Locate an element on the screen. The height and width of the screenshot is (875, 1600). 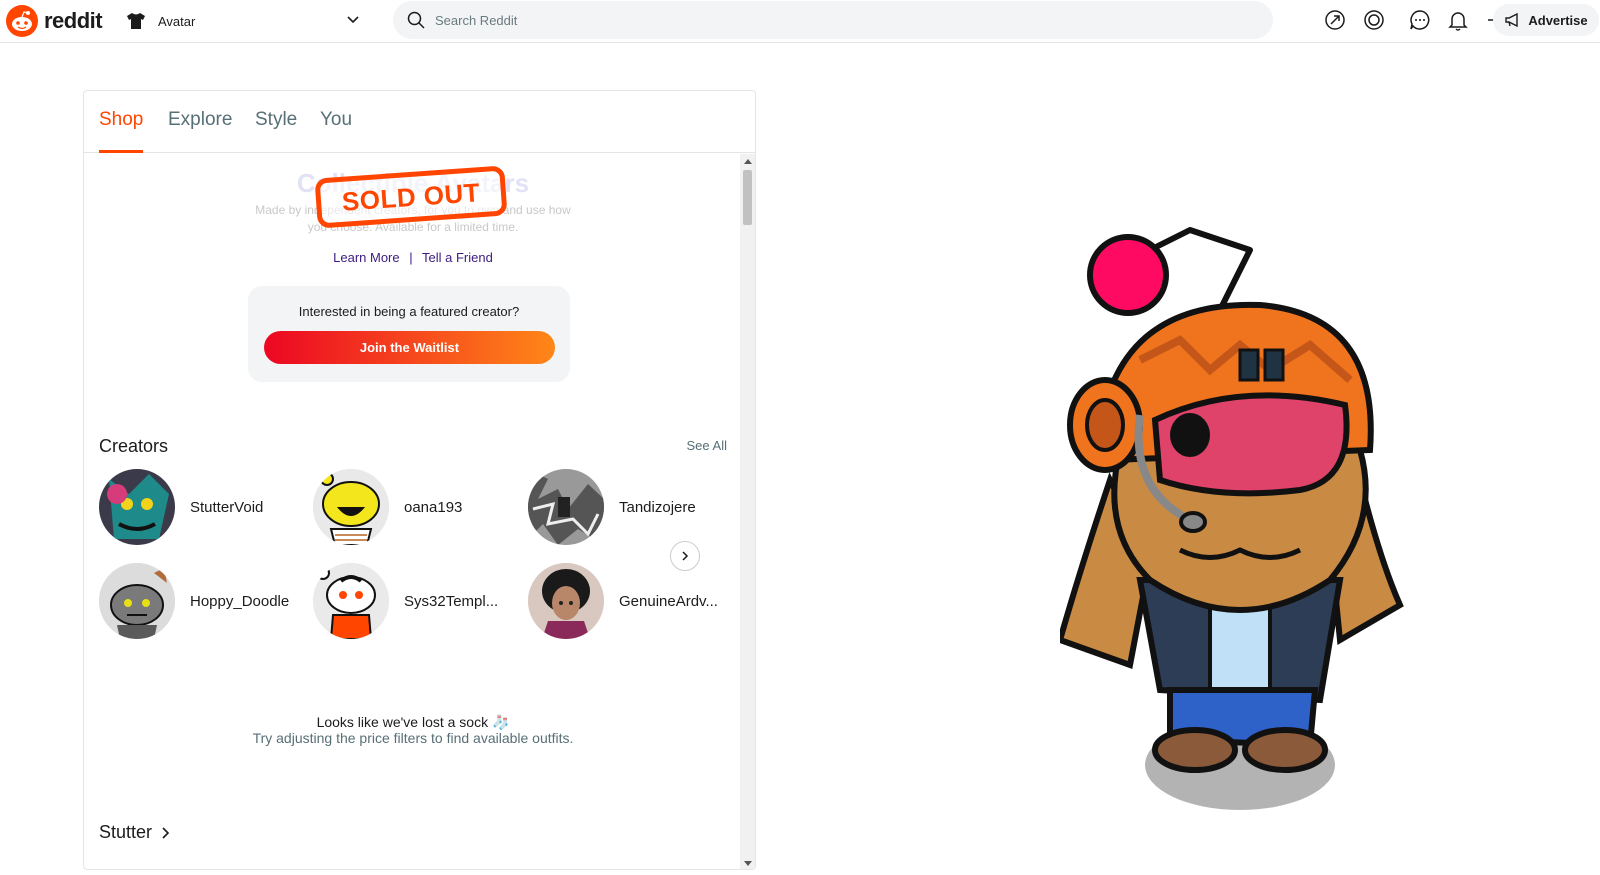
creator-item: oana193 is located at coordinates (418, 507).